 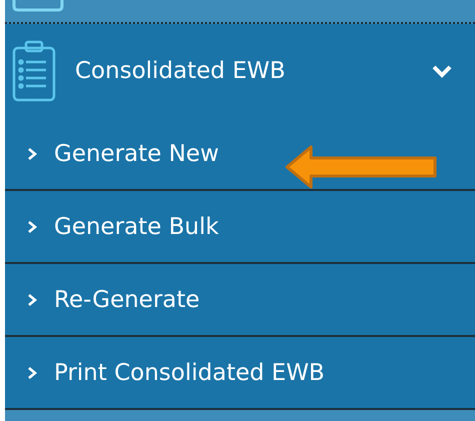 I want to click on menu-label: Consolidated EWB, so click(x=180, y=71).